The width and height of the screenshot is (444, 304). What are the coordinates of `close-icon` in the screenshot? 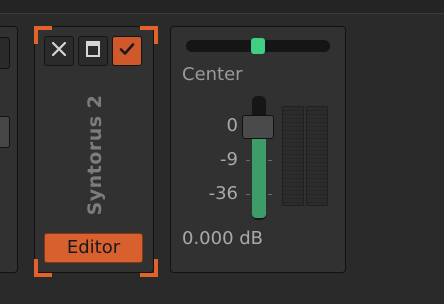 It's located at (59, 51).